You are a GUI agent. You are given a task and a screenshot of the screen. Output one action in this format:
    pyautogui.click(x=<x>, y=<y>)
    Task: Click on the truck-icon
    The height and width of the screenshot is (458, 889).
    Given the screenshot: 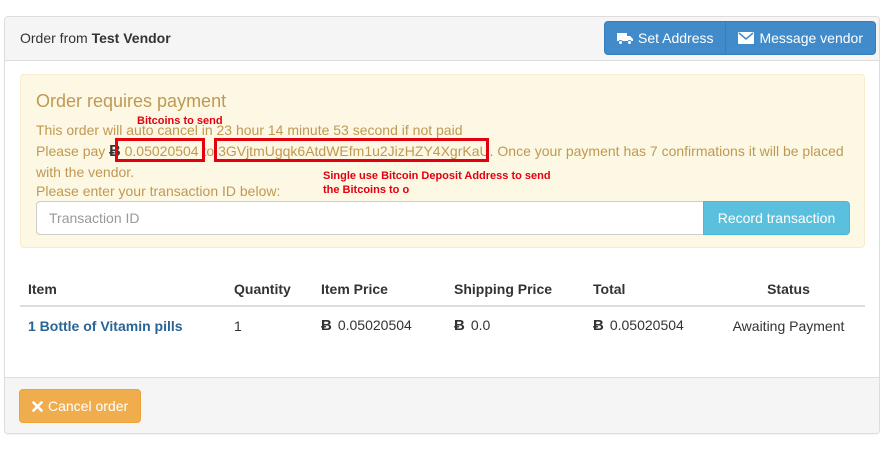 What is the action you would take?
    pyautogui.click(x=624, y=38)
    